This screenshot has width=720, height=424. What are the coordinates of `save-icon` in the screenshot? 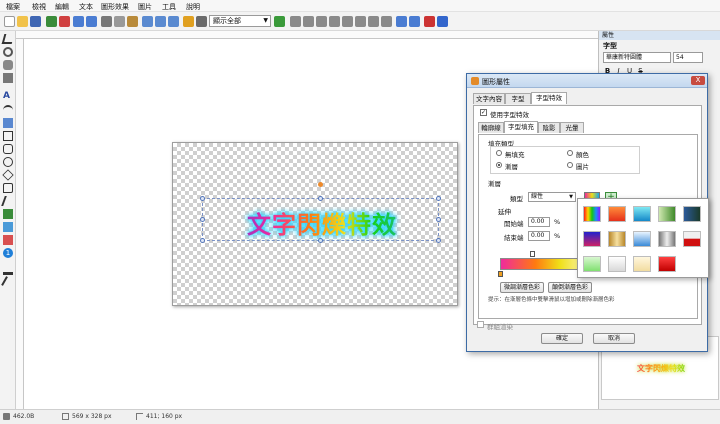 It's located at (35, 21).